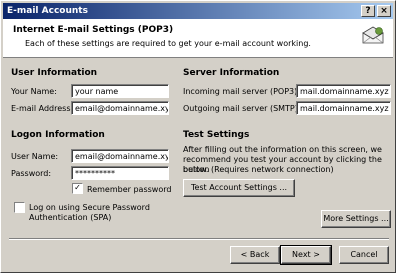 This screenshot has height=273, width=396. Describe the element at coordinates (120, 156) in the screenshot. I see `user-name-field: email@domainname.xyz` at that location.